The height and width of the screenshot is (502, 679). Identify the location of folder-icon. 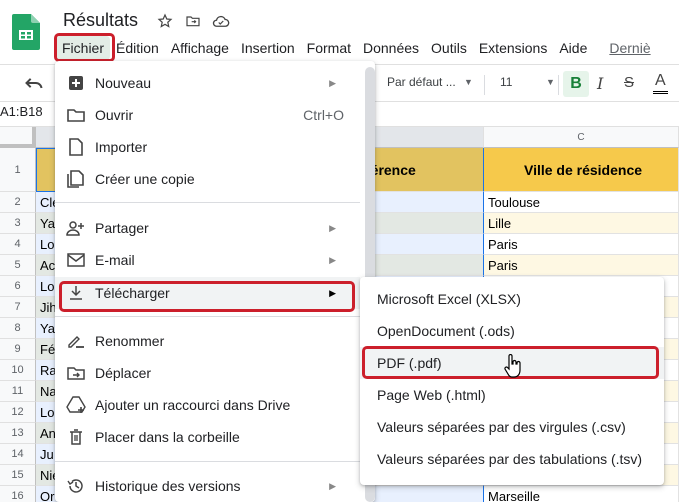
(76, 115).